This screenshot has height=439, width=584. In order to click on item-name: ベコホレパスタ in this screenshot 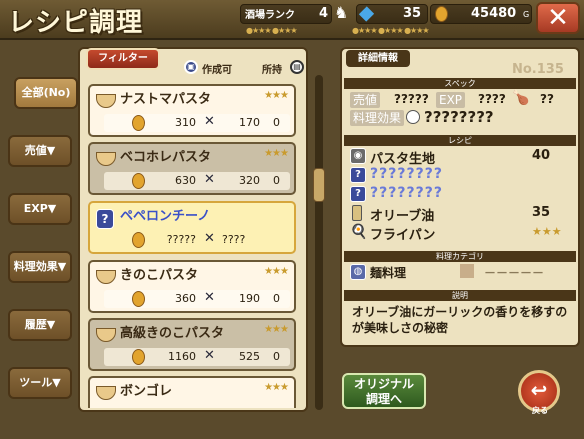, I will do `click(166, 157)`.